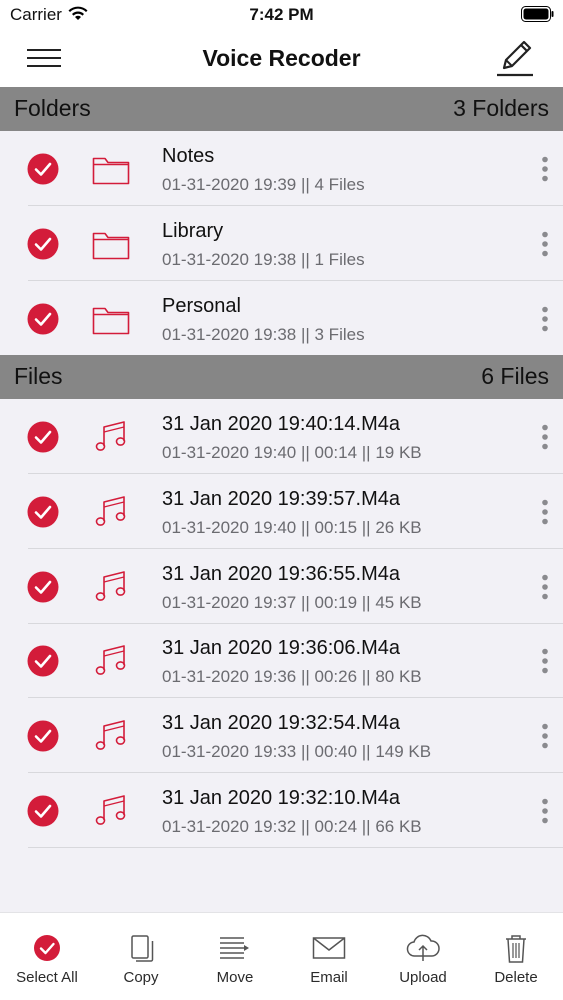 The image size is (563, 1000). What do you see at coordinates (281, 499) in the screenshot?
I see `file-name: 31 Jan 2020 19:39:57.M4a` at bounding box center [281, 499].